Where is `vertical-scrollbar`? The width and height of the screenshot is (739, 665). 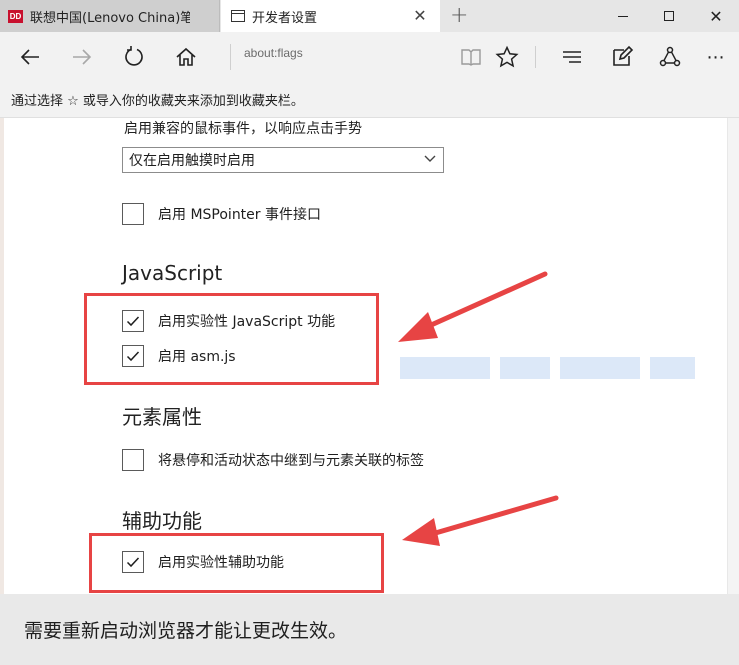 vertical-scrollbar is located at coordinates (733, 356).